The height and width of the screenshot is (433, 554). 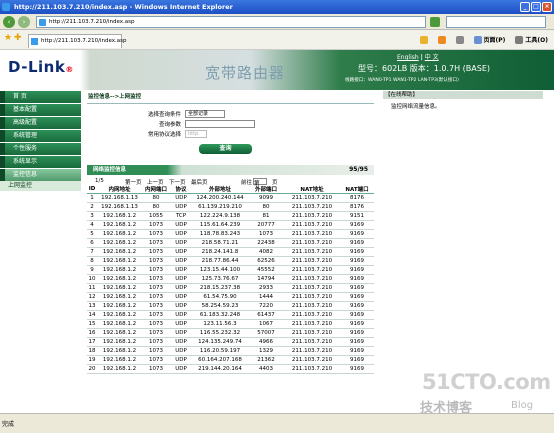 I want to click on table-cell: 20, so click(x=92, y=369).